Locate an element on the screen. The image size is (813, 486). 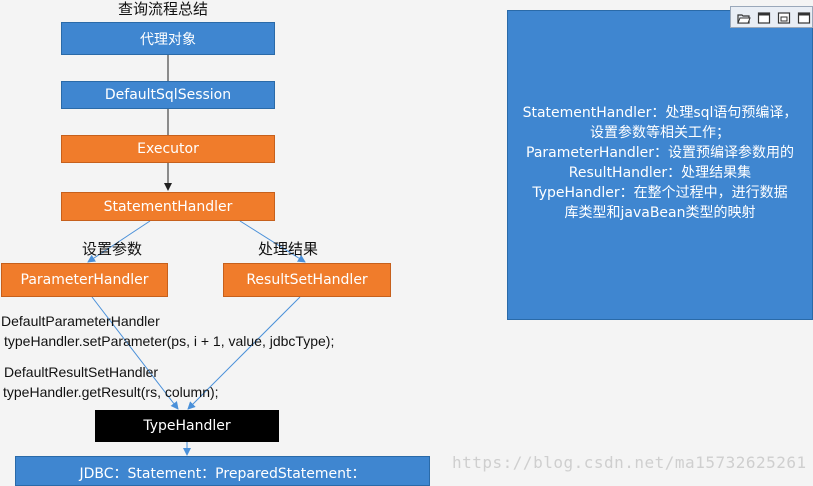
maximize-icon is located at coordinates (804, 17).